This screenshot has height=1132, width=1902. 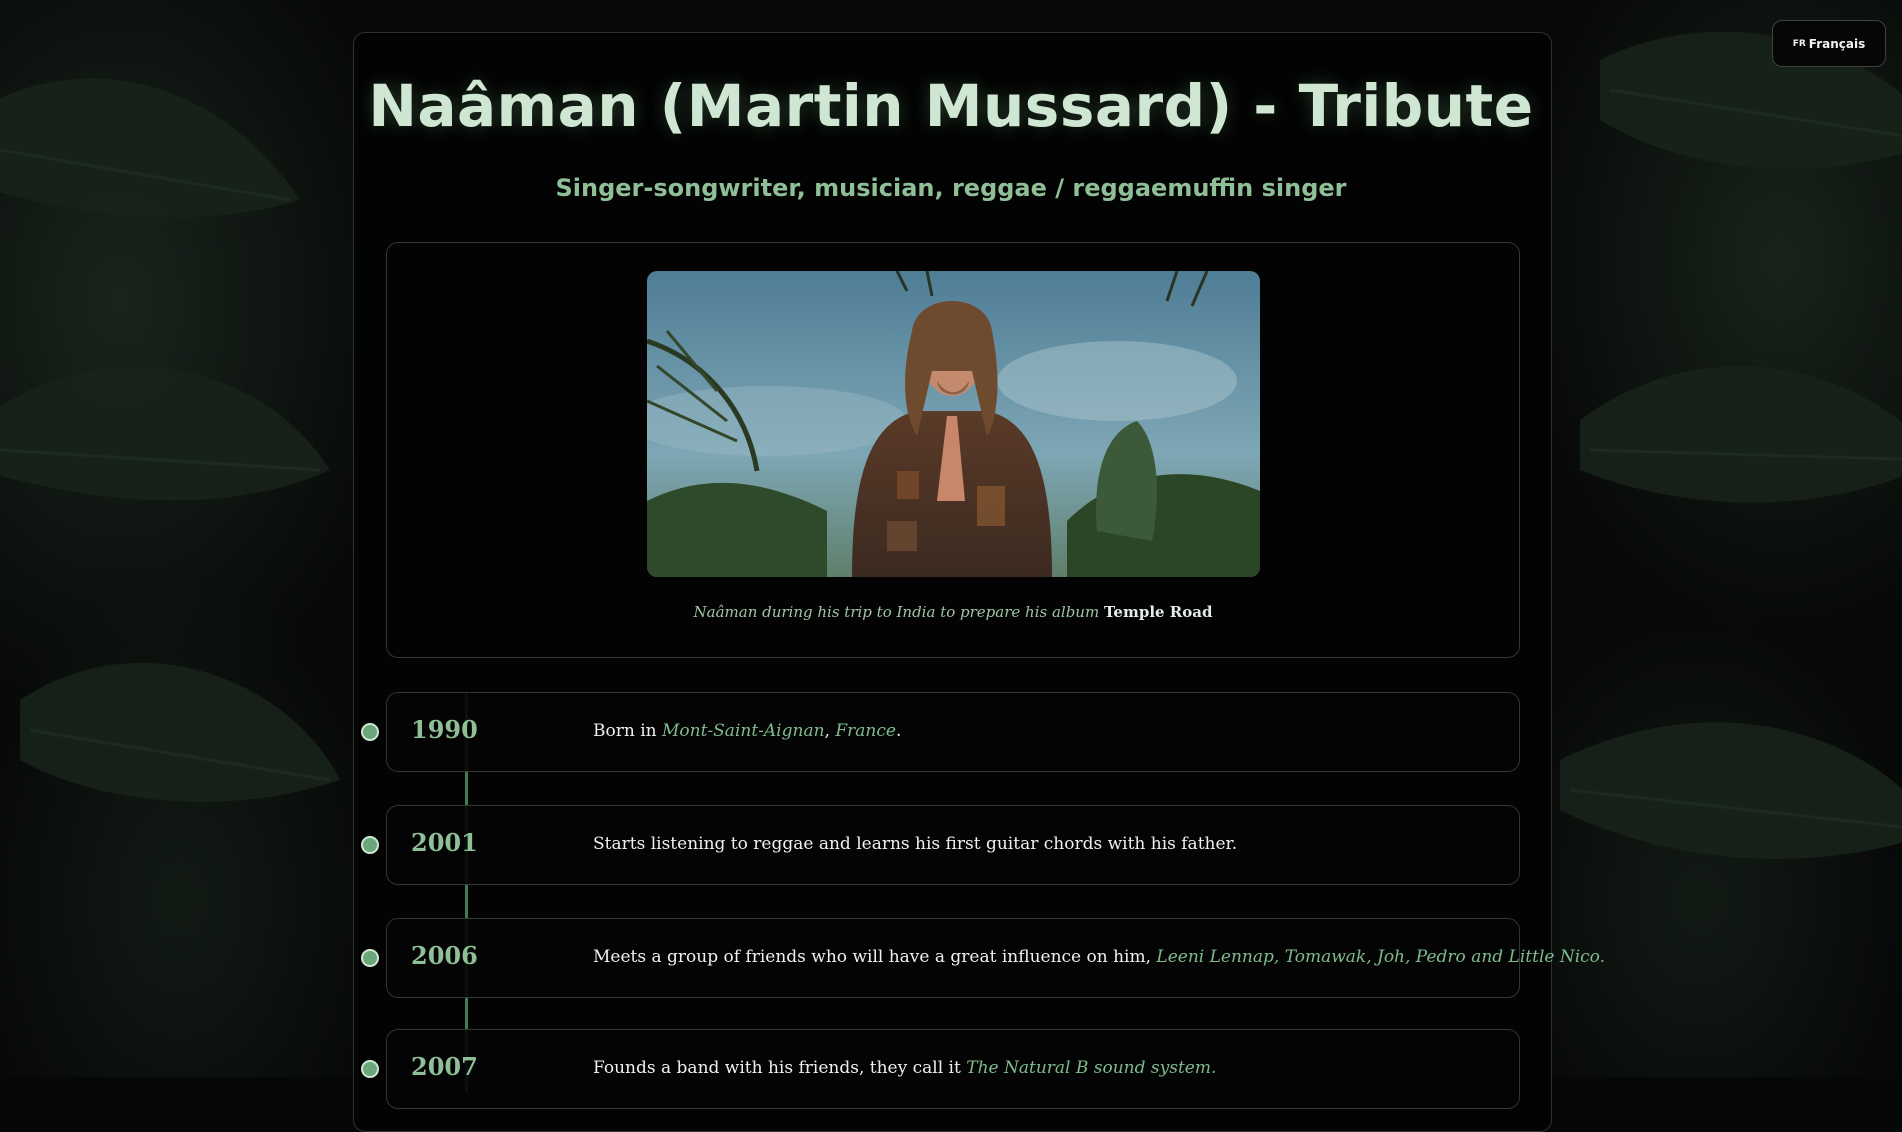 What do you see at coordinates (1158, 612) in the screenshot?
I see `caption-album: Temple Road` at bounding box center [1158, 612].